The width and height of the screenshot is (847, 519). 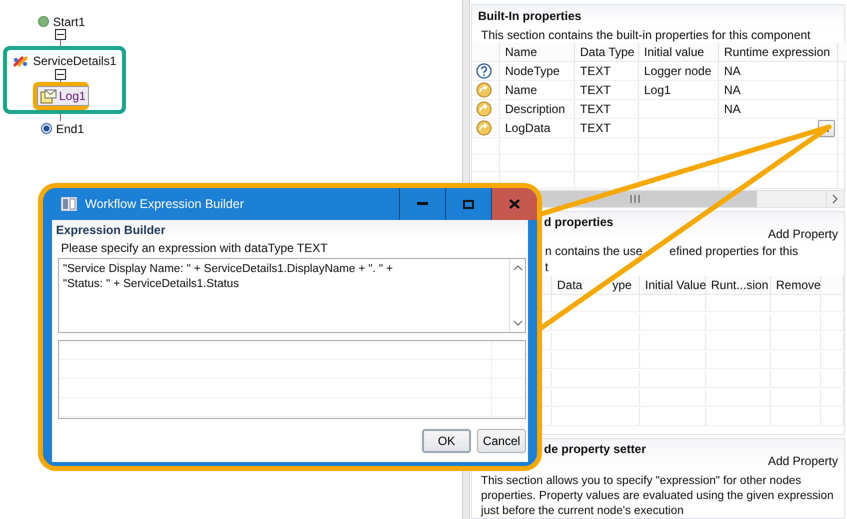 What do you see at coordinates (484, 71) in the screenshot?
I see `help-icon` at bounding box center [484, 71].